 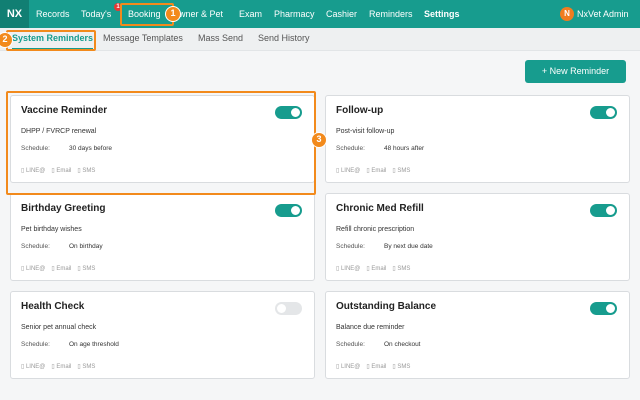 What do you see at coordinates (603, 14) in the screenshot?
I see `user-name: NxVet Admin` at bounding box center [603, 14].